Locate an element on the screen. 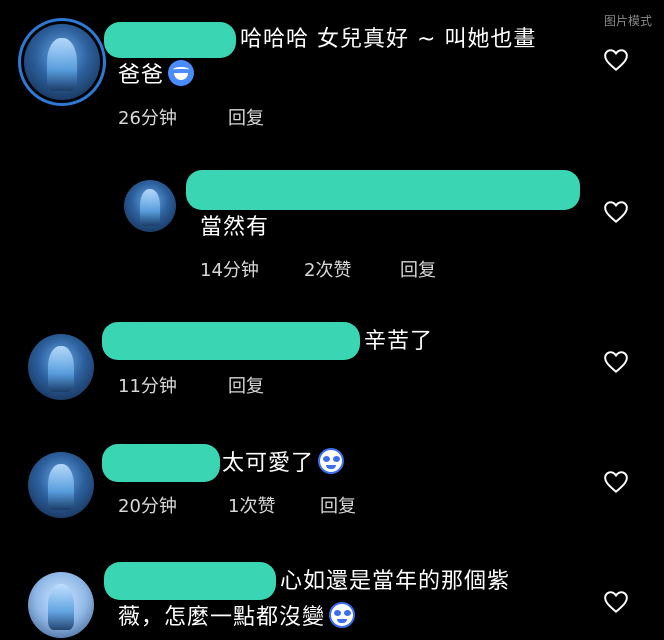 This screenshot has height=640, width=664. like-count: 1次赞 is located at coordinates (252, 506).